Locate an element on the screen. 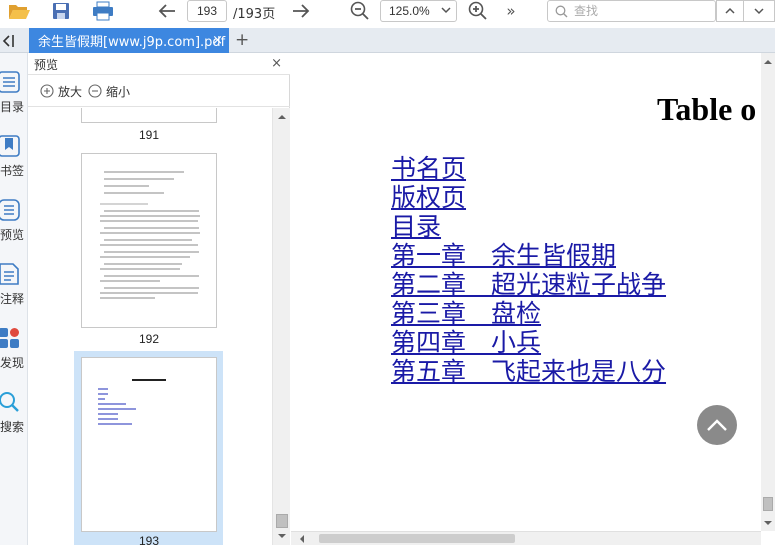  thumbnail-zoom-in-button: 放大 is located at coordinates (61, 91).